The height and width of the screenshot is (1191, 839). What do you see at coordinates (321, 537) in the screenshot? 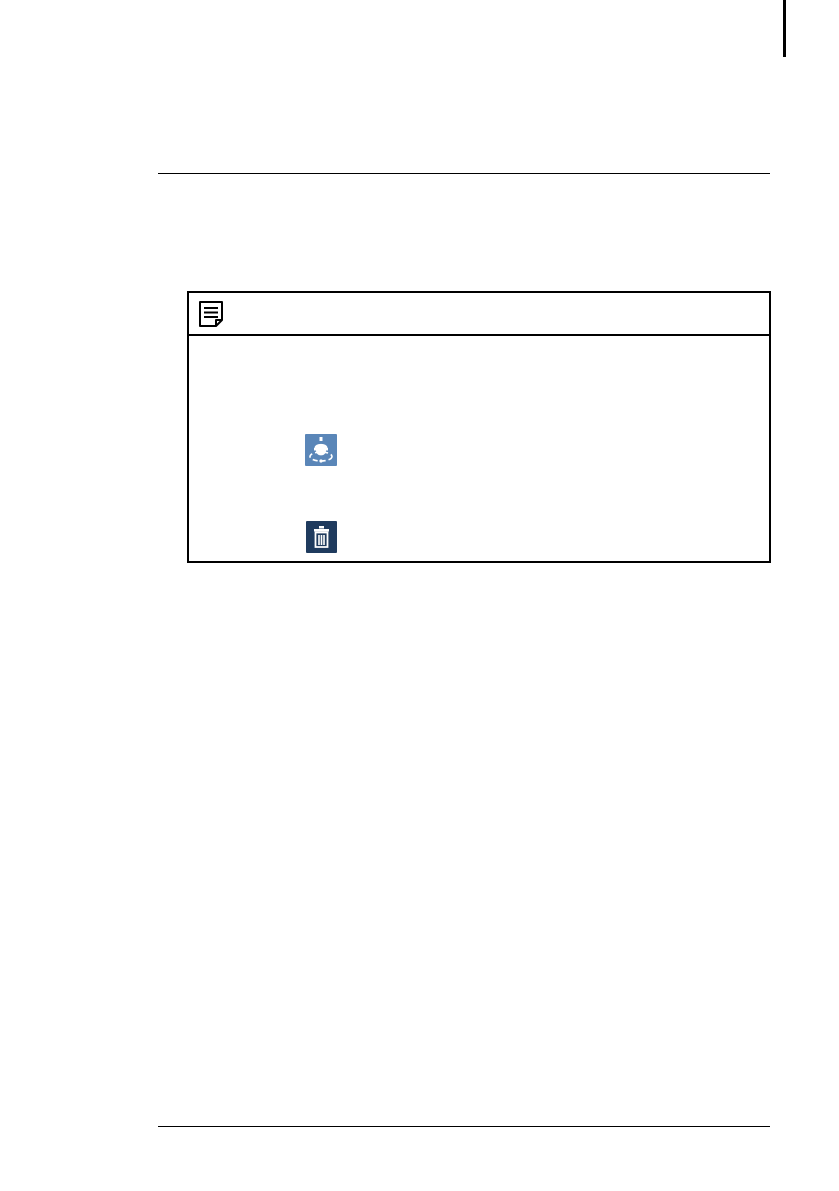
I see `trash-icon` at bounding box center [321, 537].